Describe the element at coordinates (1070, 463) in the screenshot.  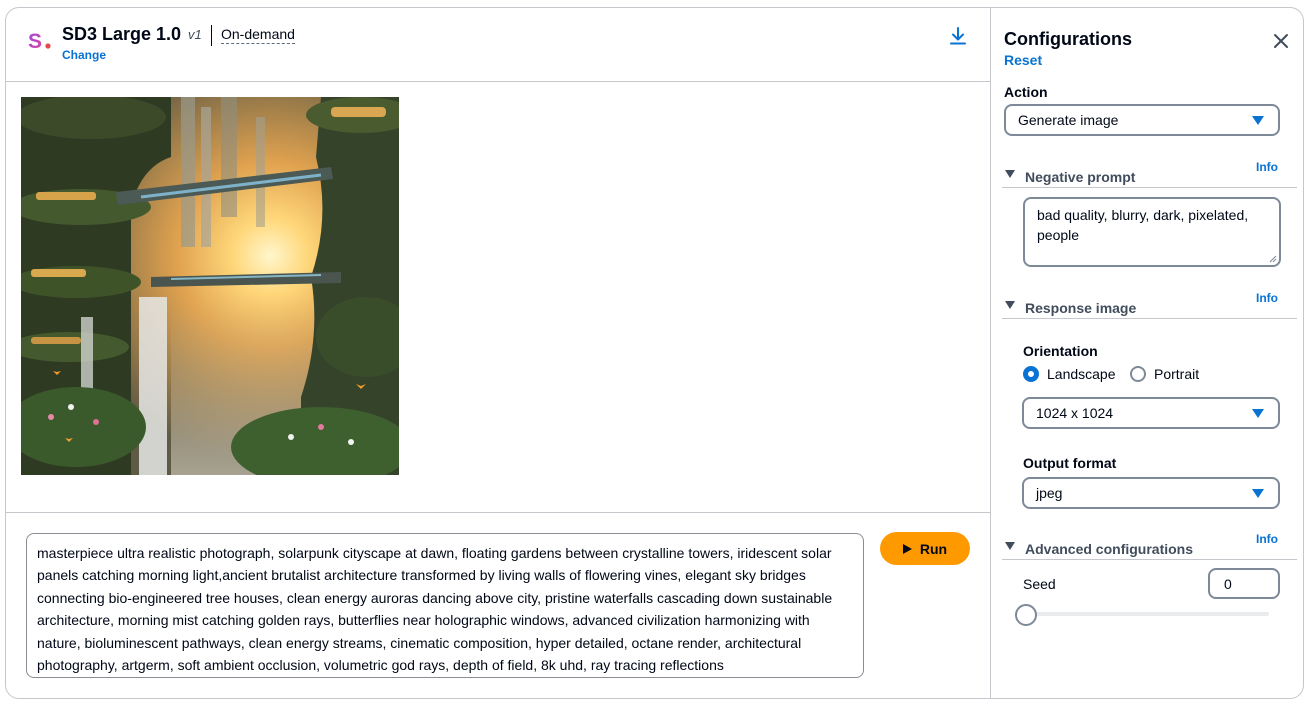
I see `output-format-label: Output format` at that location.